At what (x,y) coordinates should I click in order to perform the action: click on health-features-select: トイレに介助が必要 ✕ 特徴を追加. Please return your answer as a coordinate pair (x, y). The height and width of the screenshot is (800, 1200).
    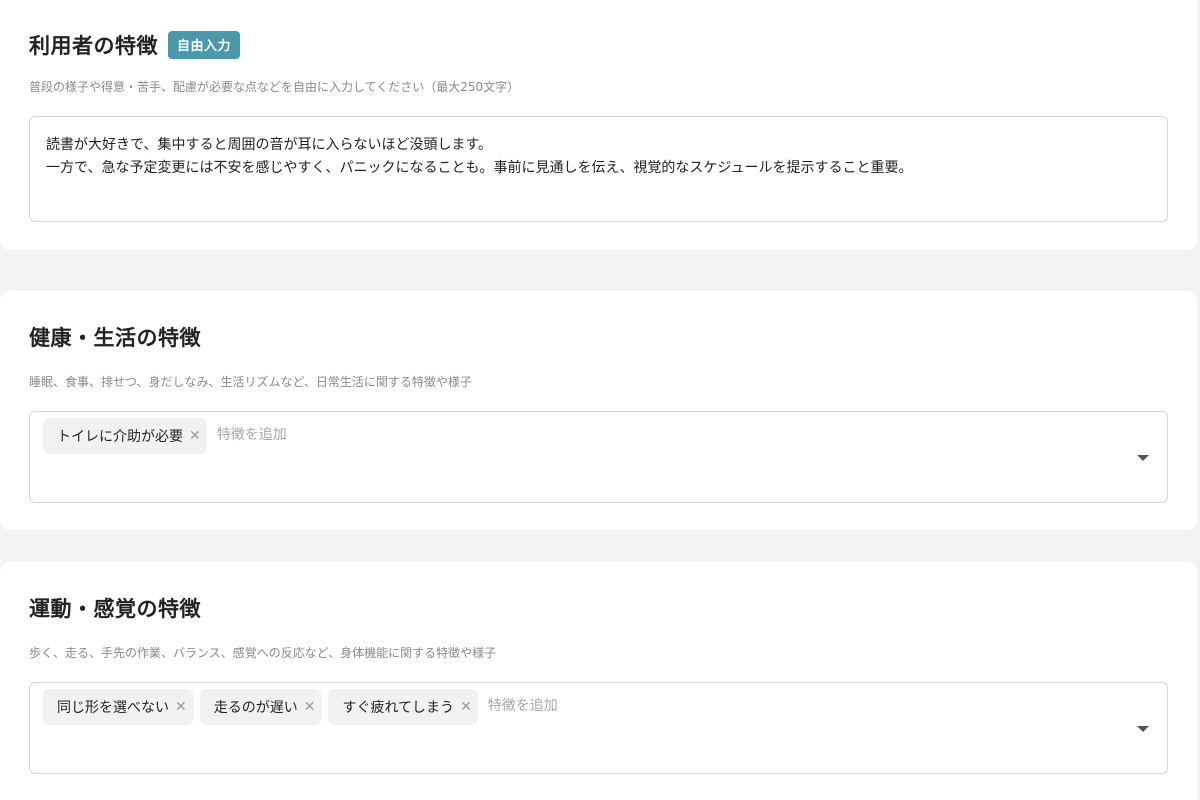
    Looking at the image, I should click on (598, 457).